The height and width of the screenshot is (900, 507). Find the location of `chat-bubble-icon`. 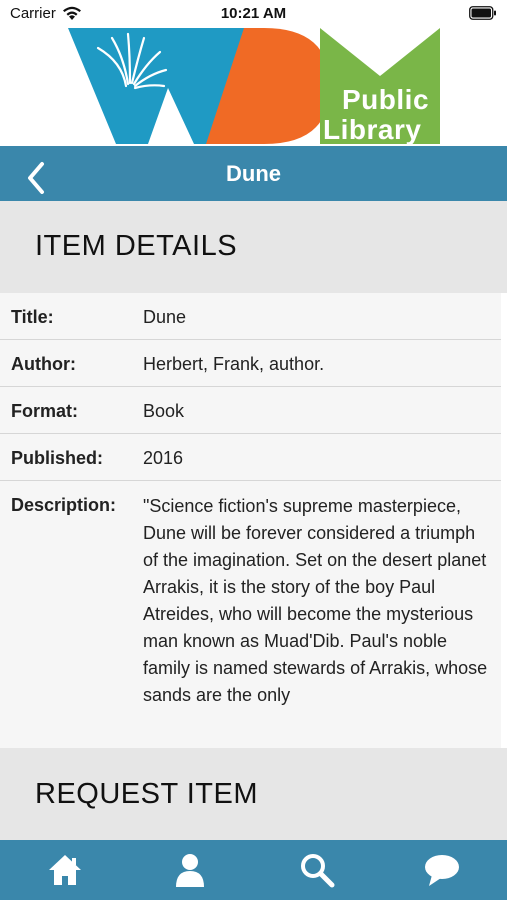

chat-bubble-icon is located at coordinates (442, 870).